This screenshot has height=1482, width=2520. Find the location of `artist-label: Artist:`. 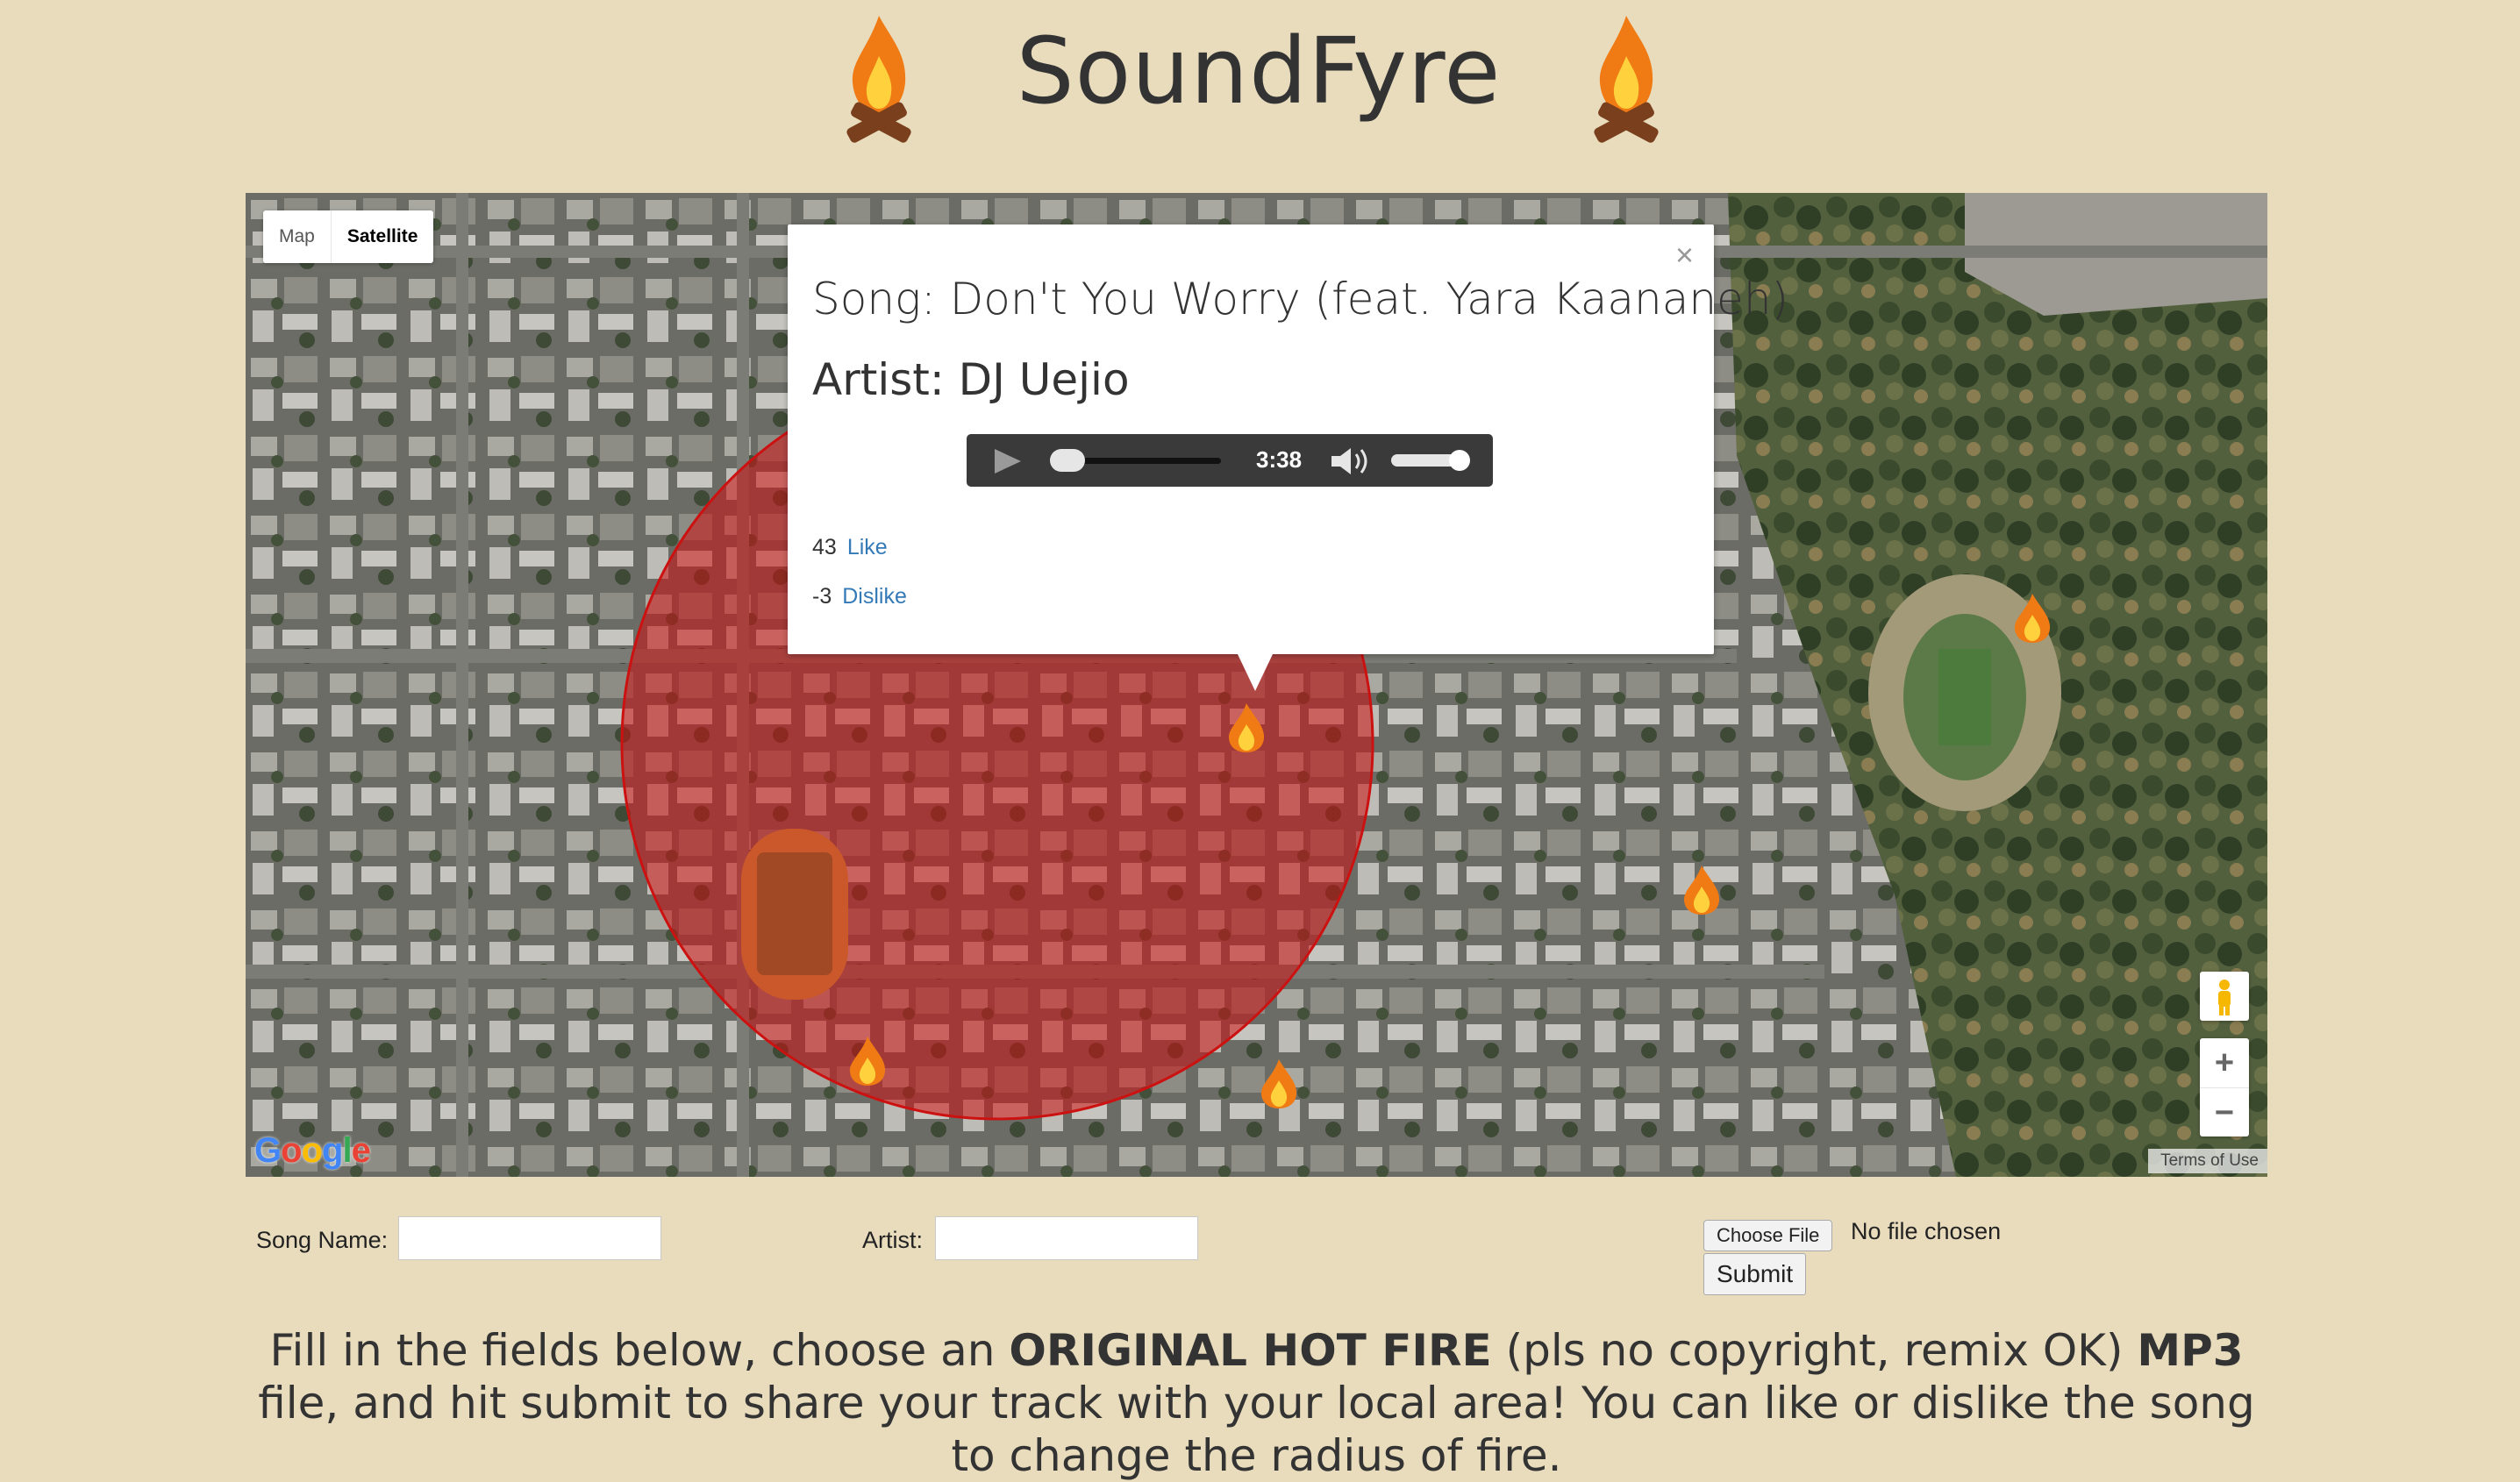

artist-label: Artist: is located at coordinates (893, 1240).